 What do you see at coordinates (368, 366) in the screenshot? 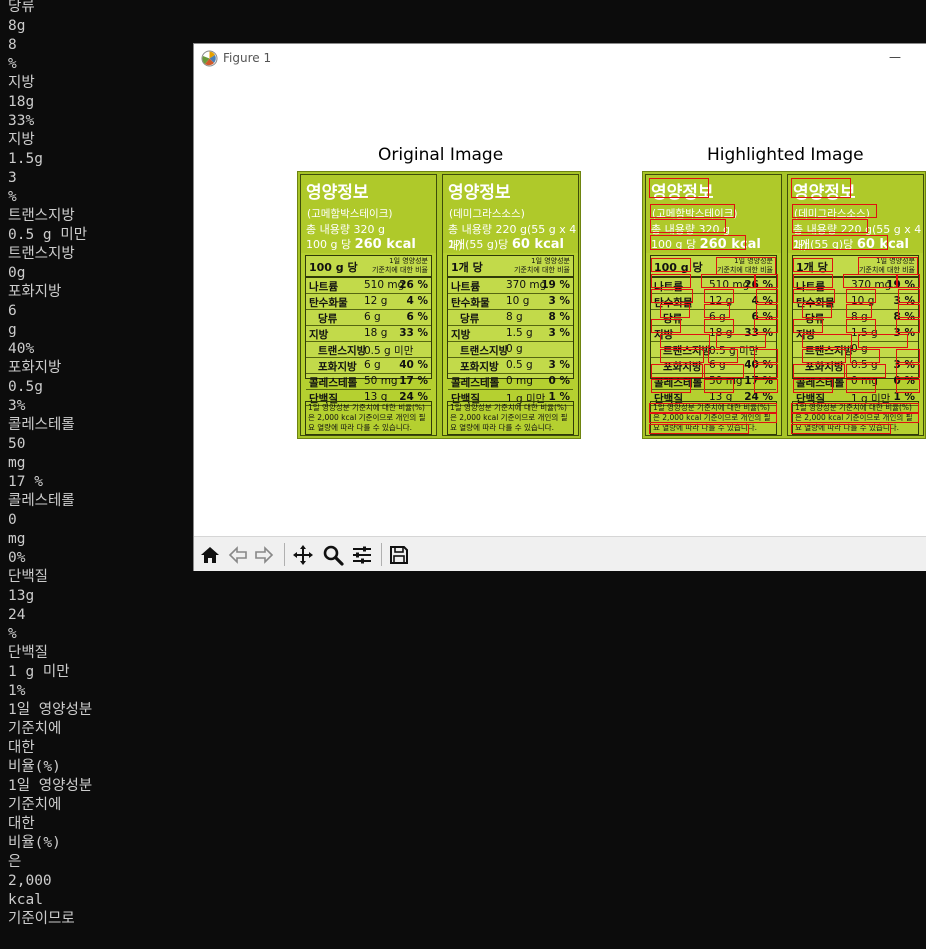
I see `table-row: 포화지방 6 g 40 %` at bounding box center [368, 366].